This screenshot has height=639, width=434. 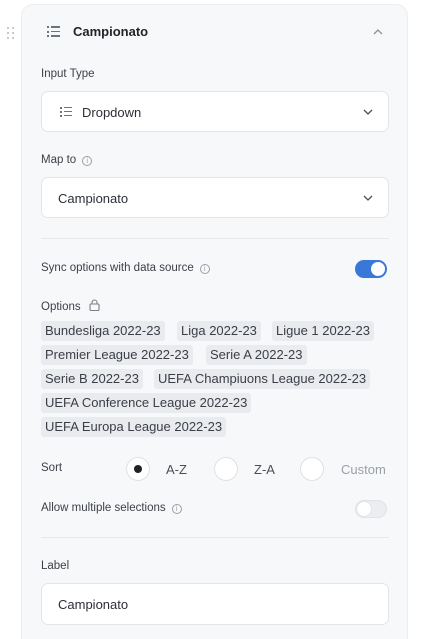 I want to click on field-title: Campionato, so click(x=111, y=31).